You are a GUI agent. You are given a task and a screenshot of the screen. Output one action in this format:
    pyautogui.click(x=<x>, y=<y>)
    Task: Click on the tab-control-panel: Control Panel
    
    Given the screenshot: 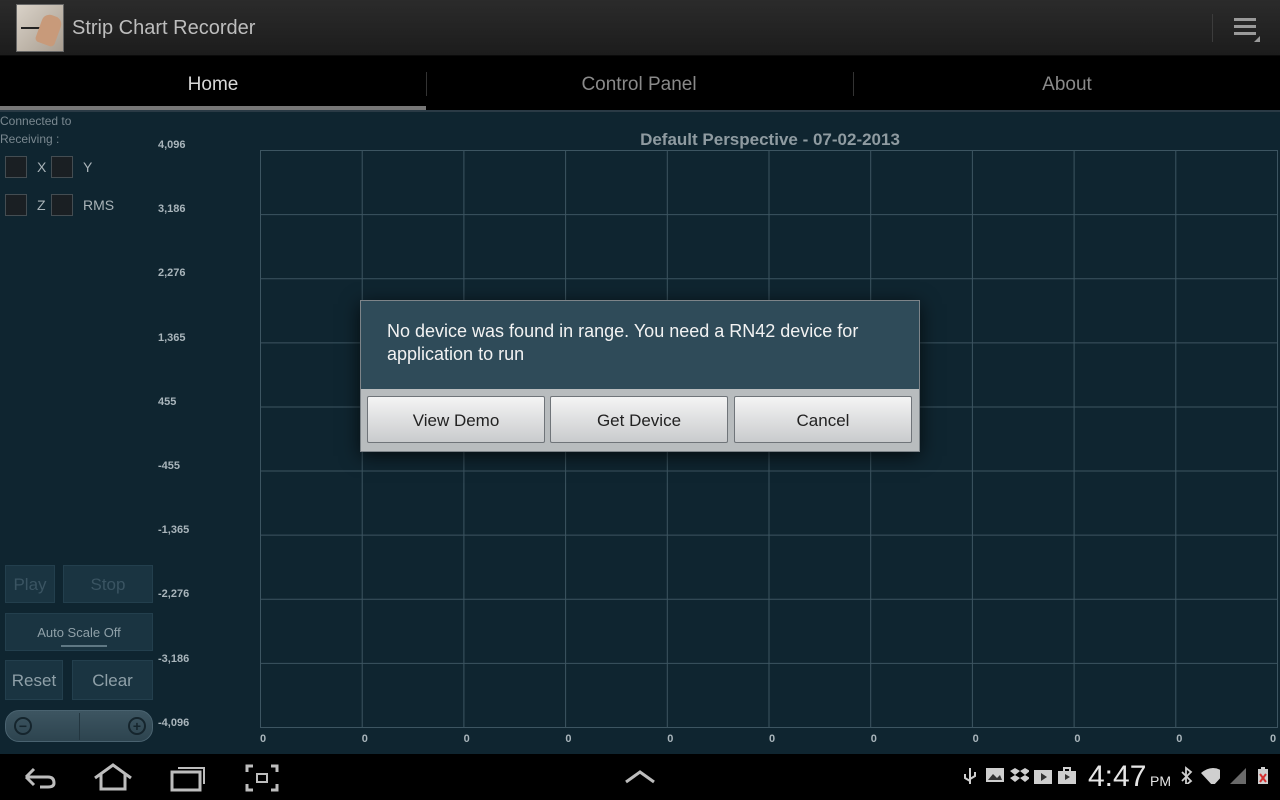 What is the action you would take?
    pyautogui.click(x=639, y=84)
    